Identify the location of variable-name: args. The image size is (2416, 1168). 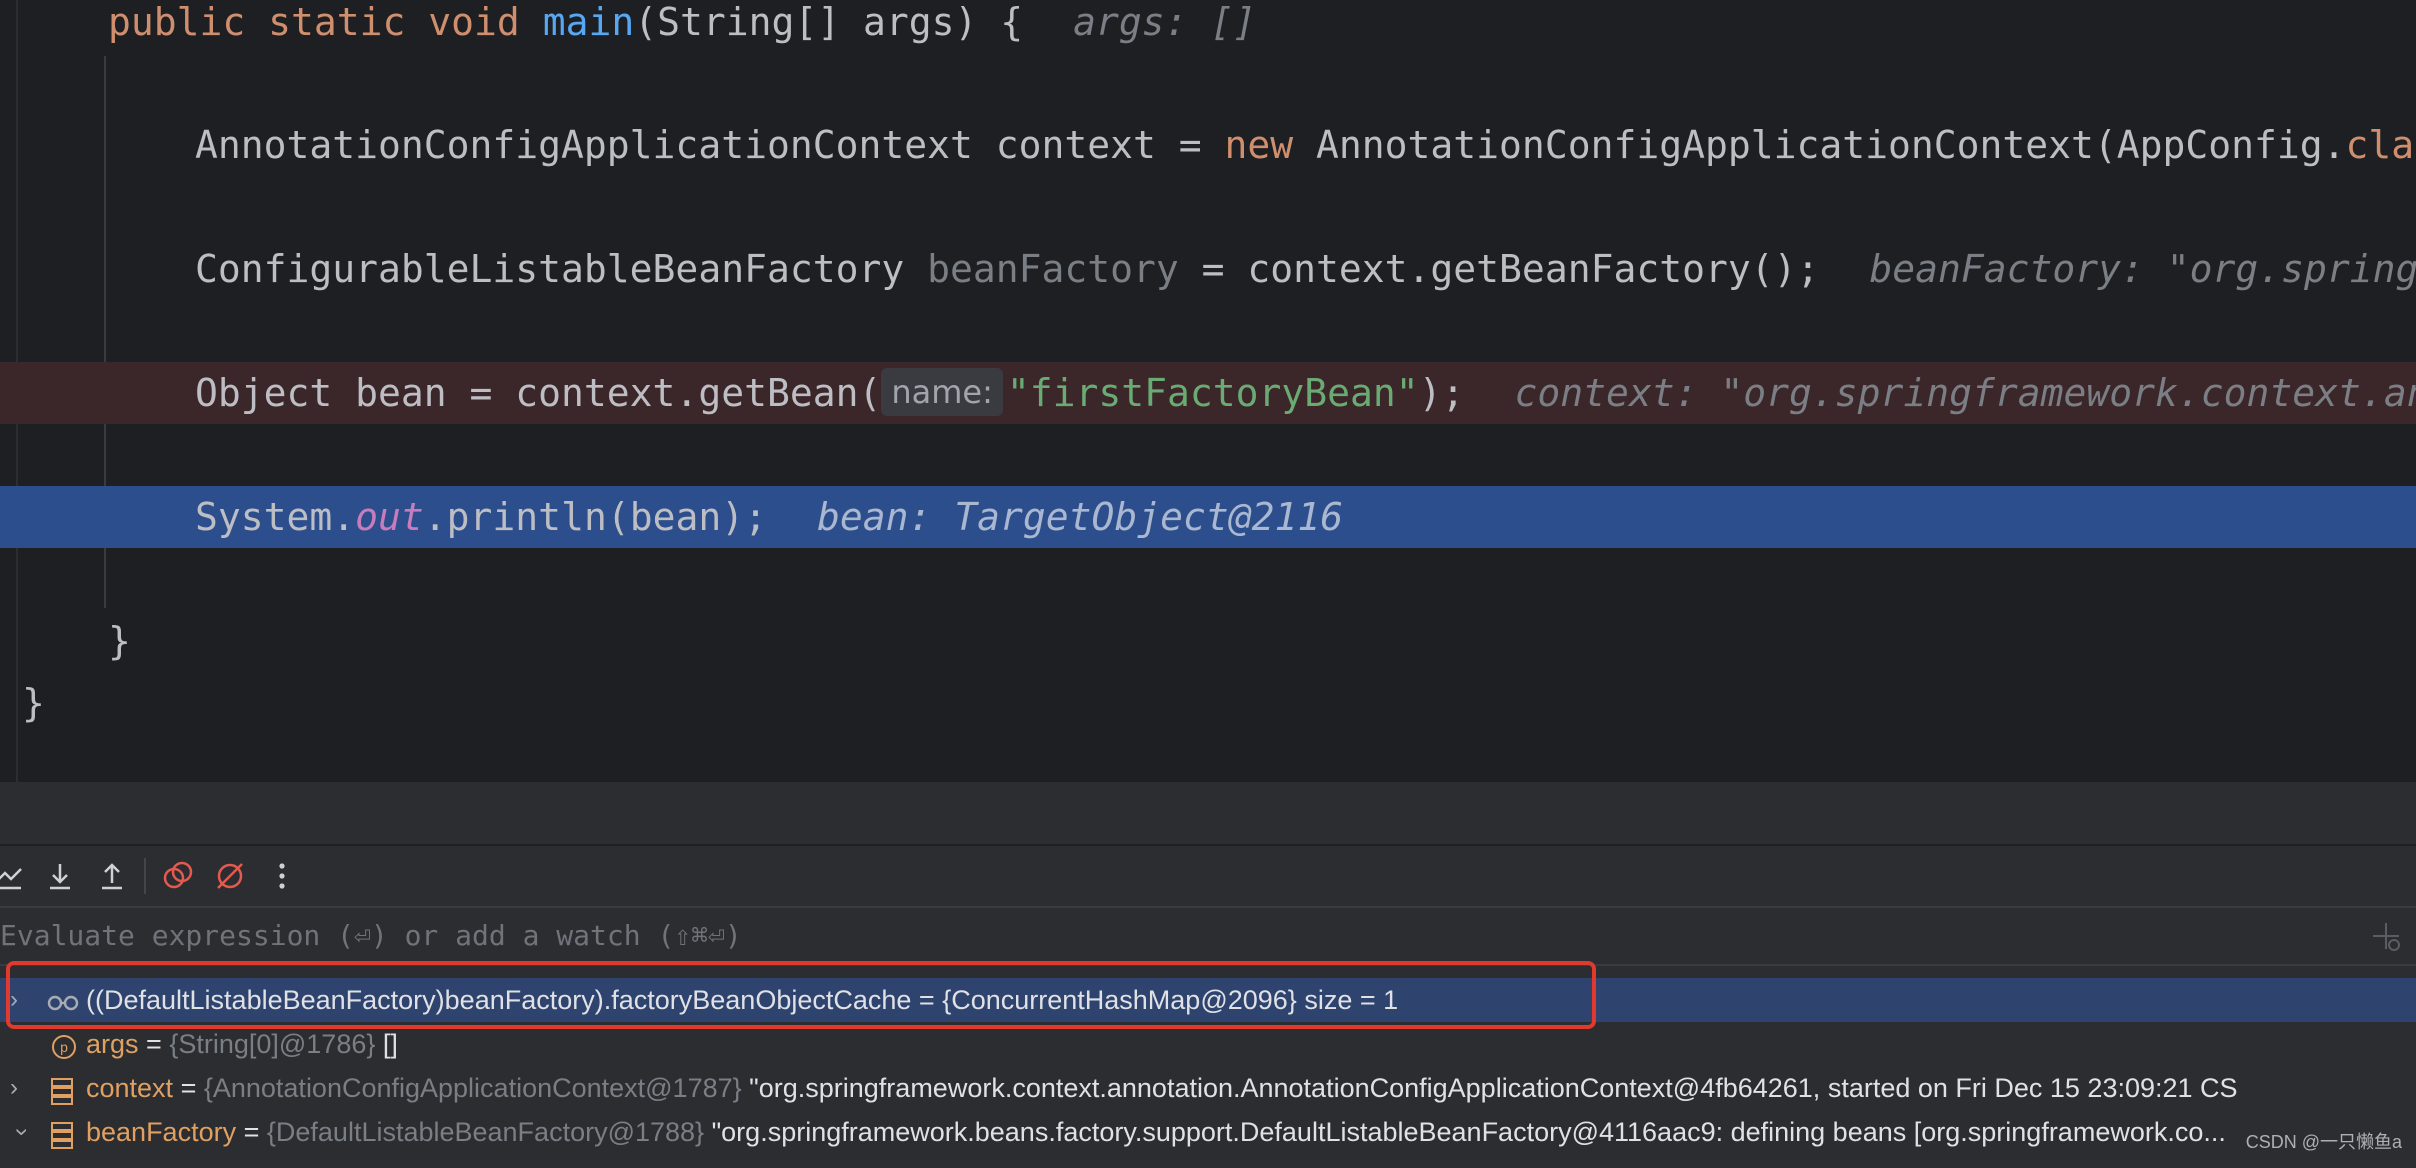
(112, 1044).